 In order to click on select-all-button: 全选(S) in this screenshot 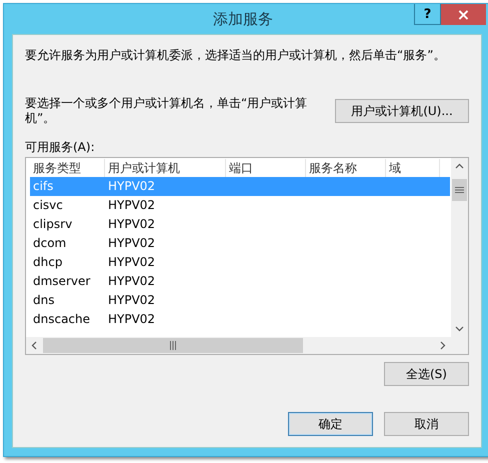, I will do `click(426, 374)`.